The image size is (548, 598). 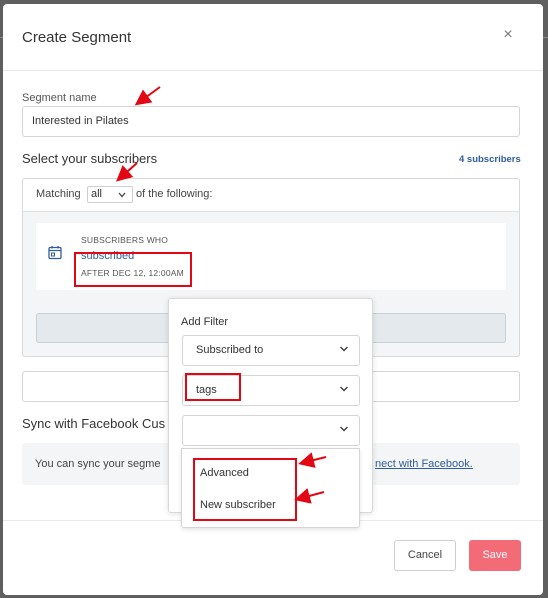 What do you see at coordinates (271, 350) in the screenshot?
I see `filter-type-select: Subscribed to` at bounding box center [271, 350].